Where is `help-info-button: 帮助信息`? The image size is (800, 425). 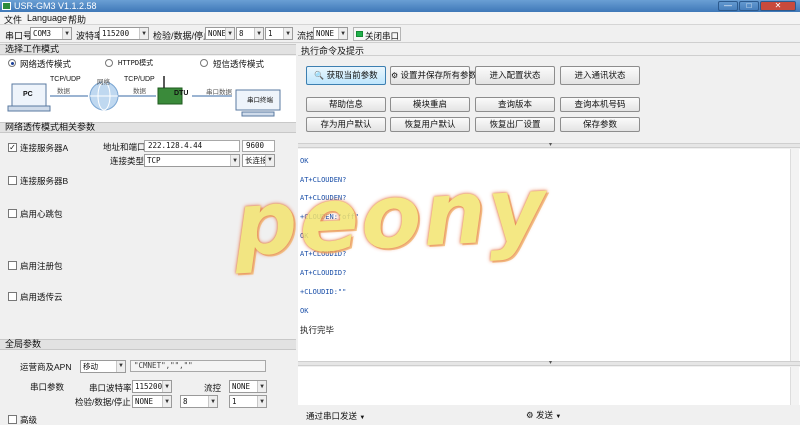 help-info-button: 帮助信息 is located at coordinates (346, 104).